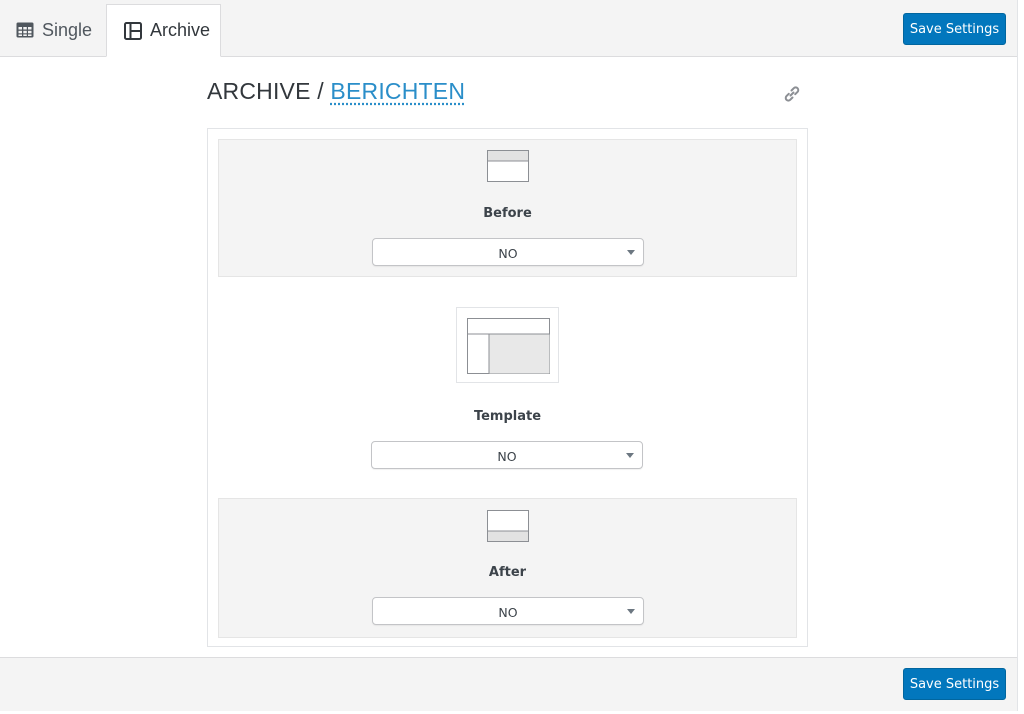 This screenshot has width=1024, height=714. I want to click on layout-header-icon, so click(508, 168).